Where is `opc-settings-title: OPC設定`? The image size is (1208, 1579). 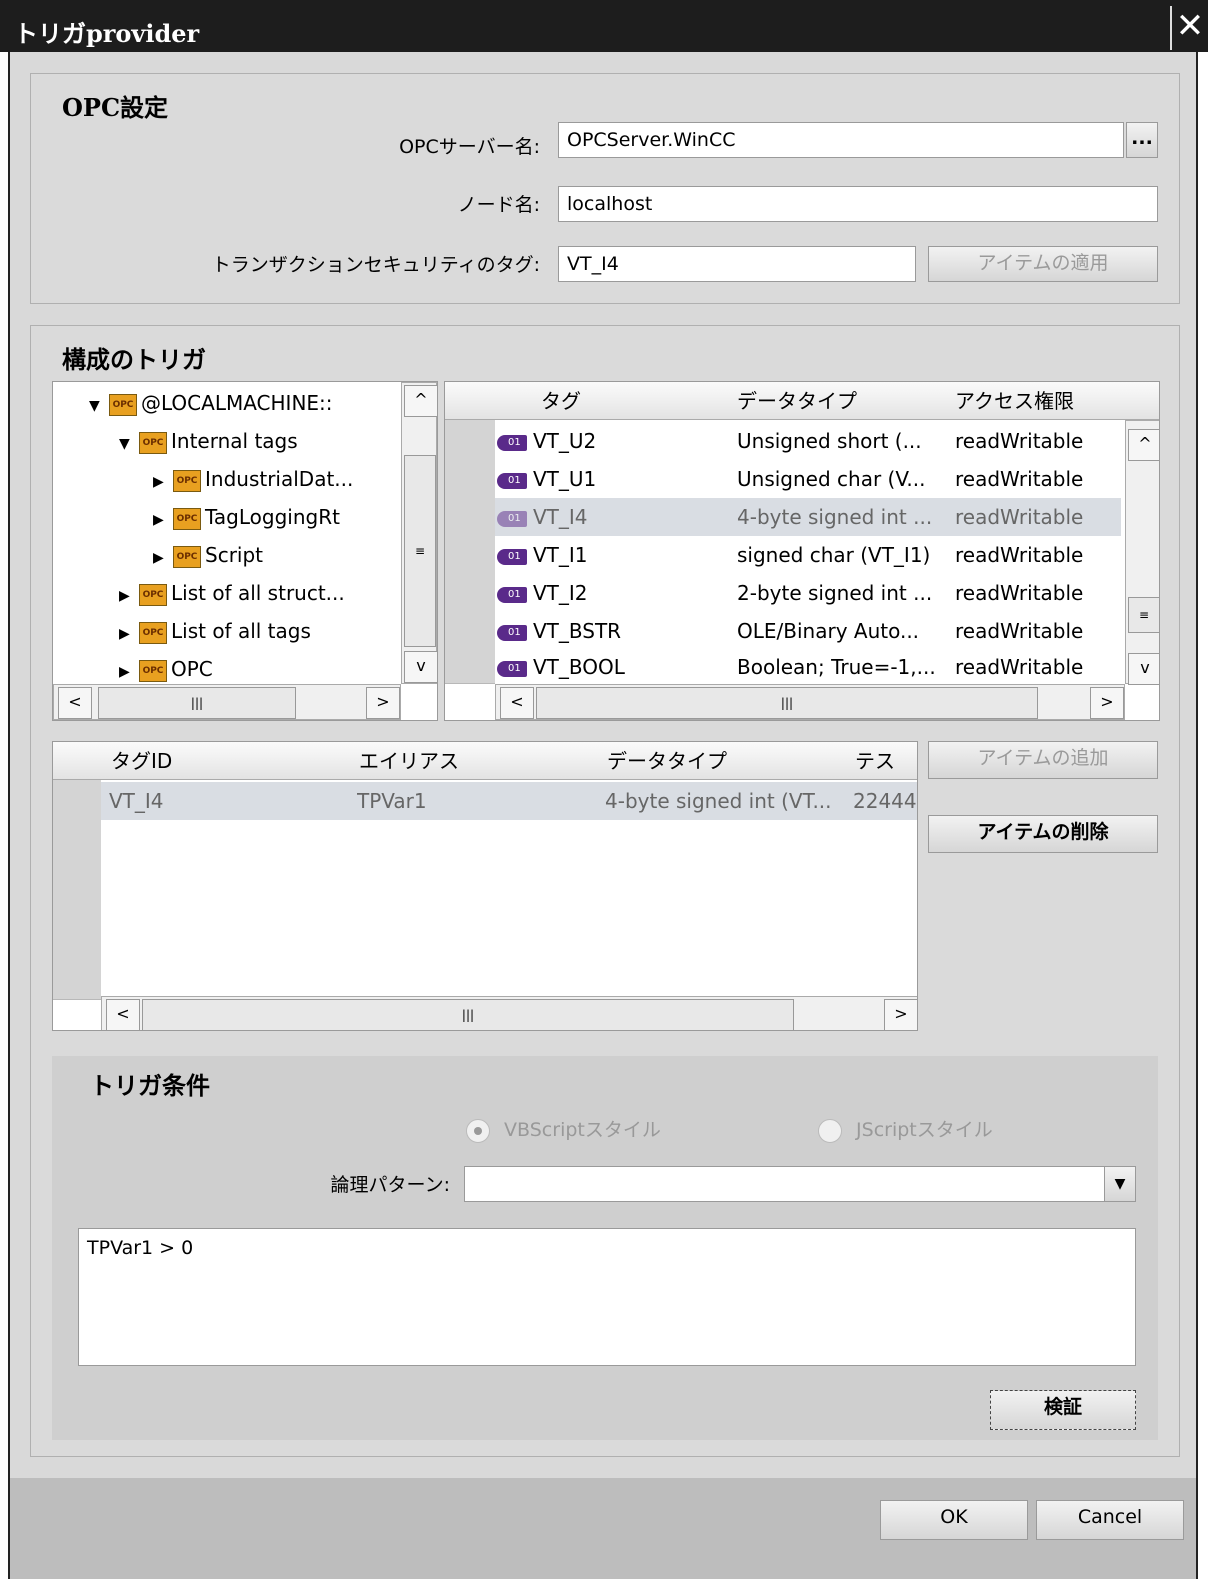 opc-settings-title: OPC設定 is located at coordinates (115, 107).